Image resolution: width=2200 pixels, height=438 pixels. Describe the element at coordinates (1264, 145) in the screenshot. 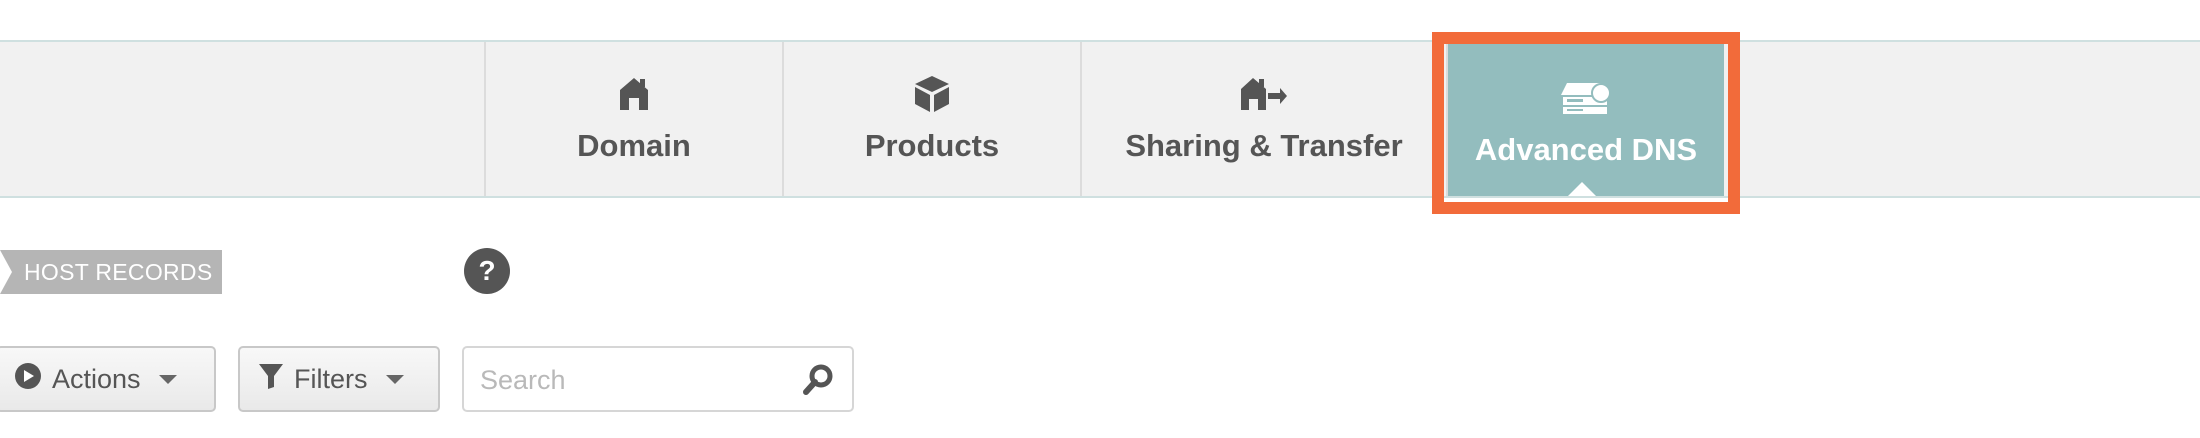

I see `tab-label: Sharing & Transfer` at that location.